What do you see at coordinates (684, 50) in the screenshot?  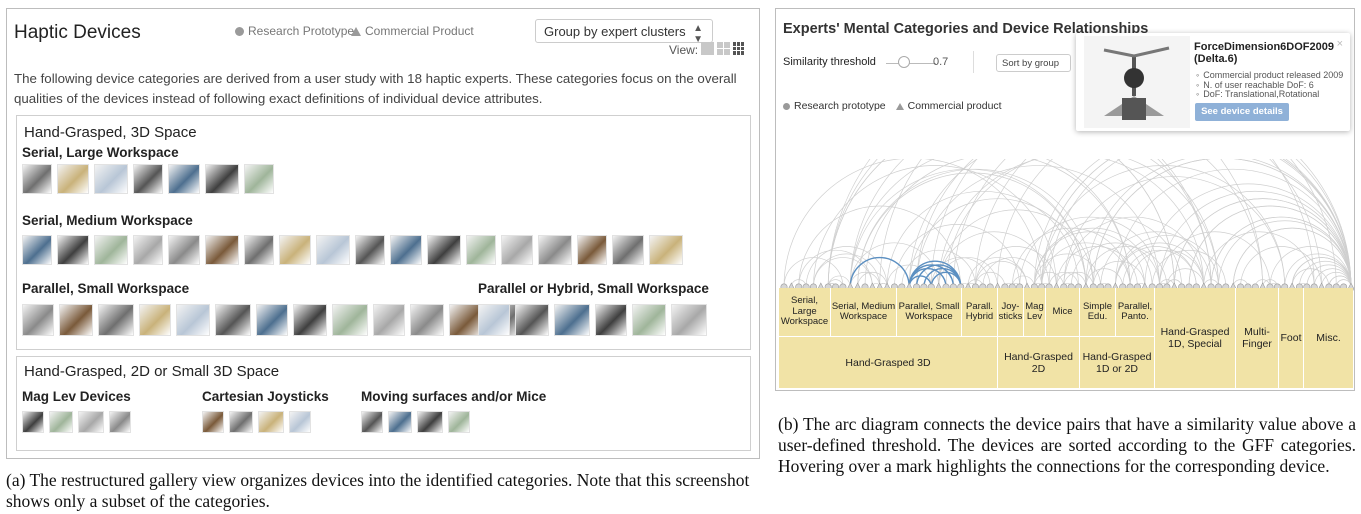 I see `view-label: View:` at bounding box center [684, 50].